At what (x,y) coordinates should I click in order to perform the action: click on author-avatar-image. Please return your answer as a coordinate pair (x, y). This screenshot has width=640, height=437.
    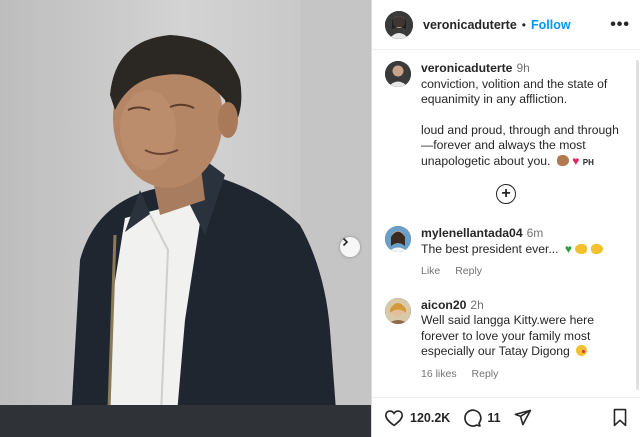
    Looking at the image, I should click on (399, 24).